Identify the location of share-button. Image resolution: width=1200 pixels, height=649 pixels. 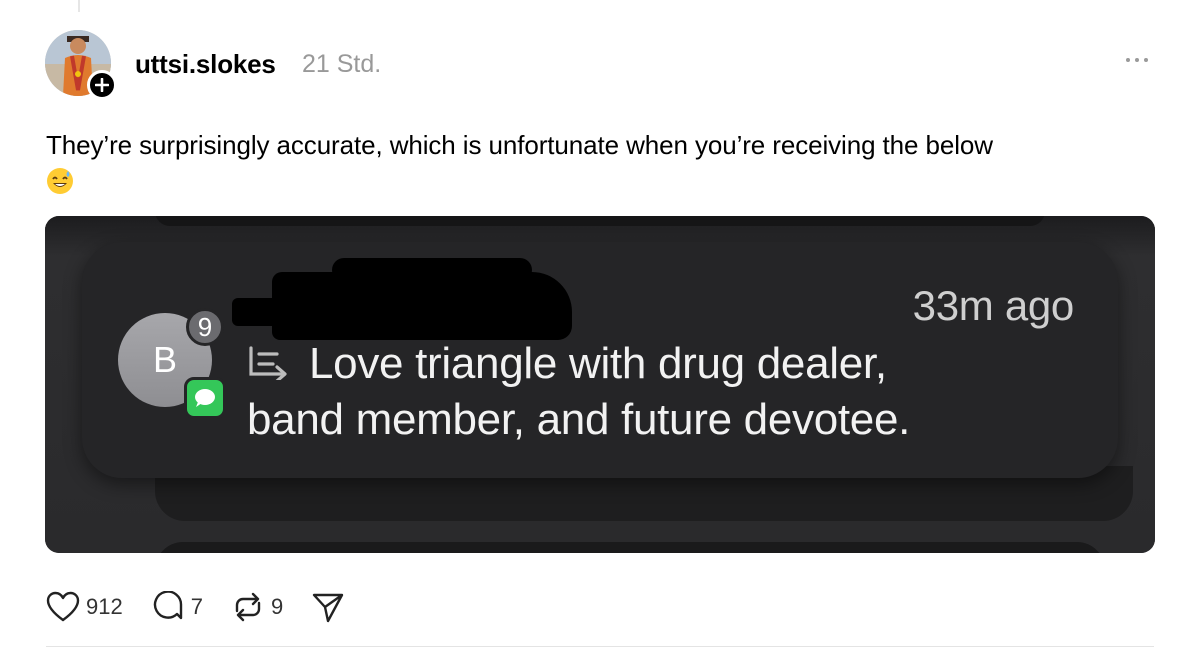
(331, 607).